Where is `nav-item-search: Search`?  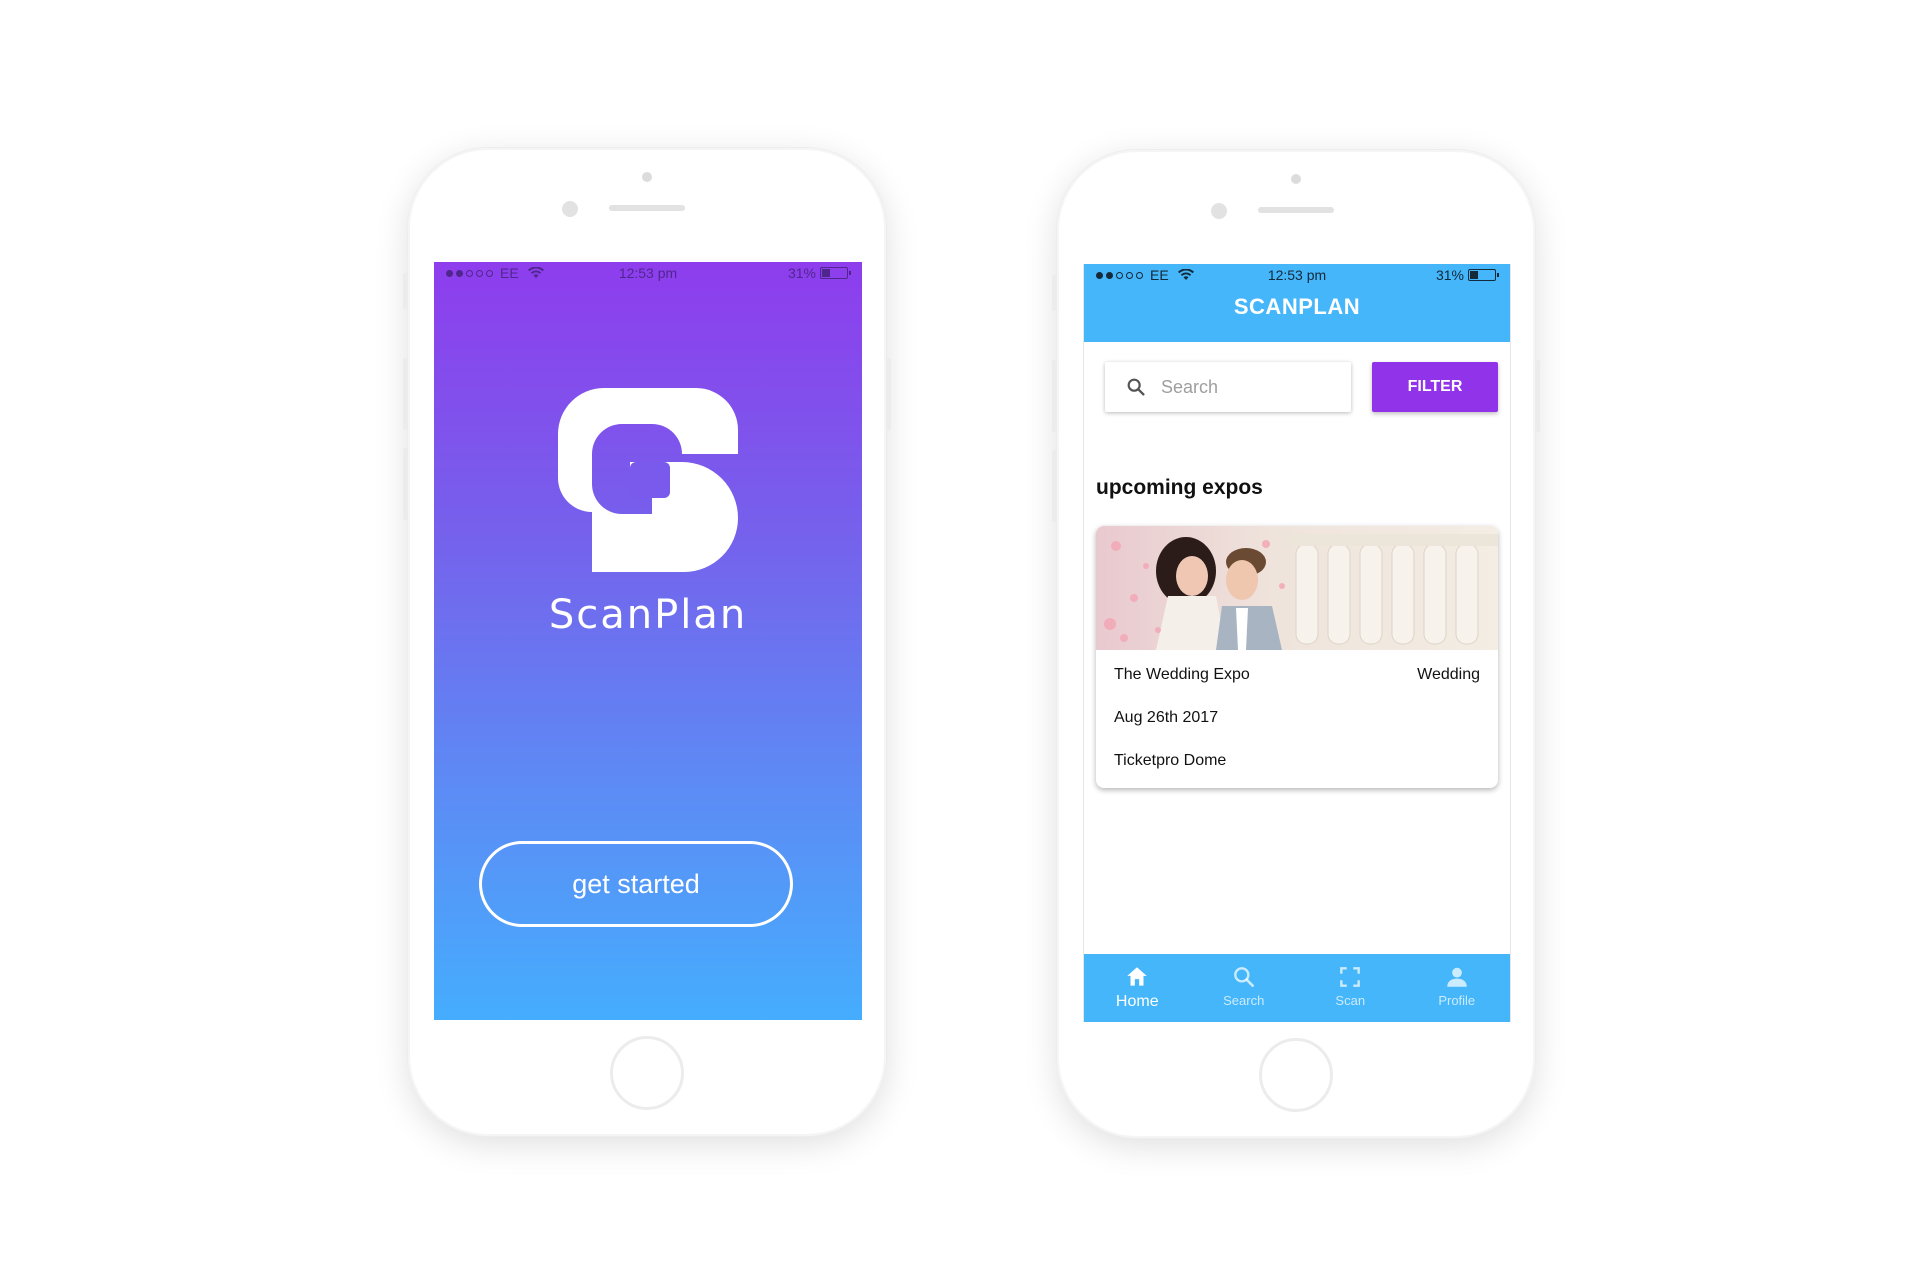
nav-item-search: Search is located at coordinates (1244, 988).